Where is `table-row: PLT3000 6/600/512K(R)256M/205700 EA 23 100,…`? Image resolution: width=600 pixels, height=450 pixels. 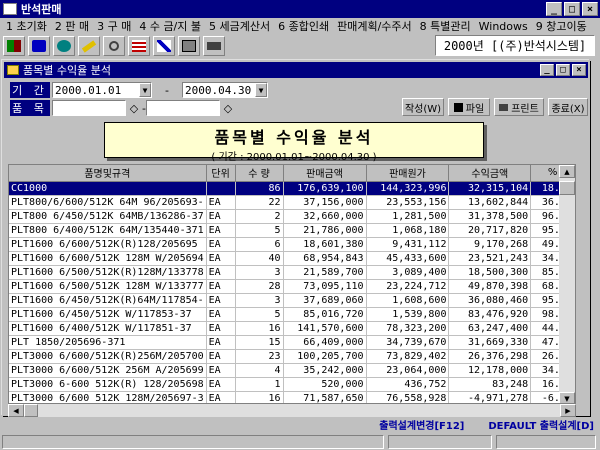 table-row: PLT3000 6/600/512K(R)256M/205700 EA 23 100,… is located at coordinates (292, 356).